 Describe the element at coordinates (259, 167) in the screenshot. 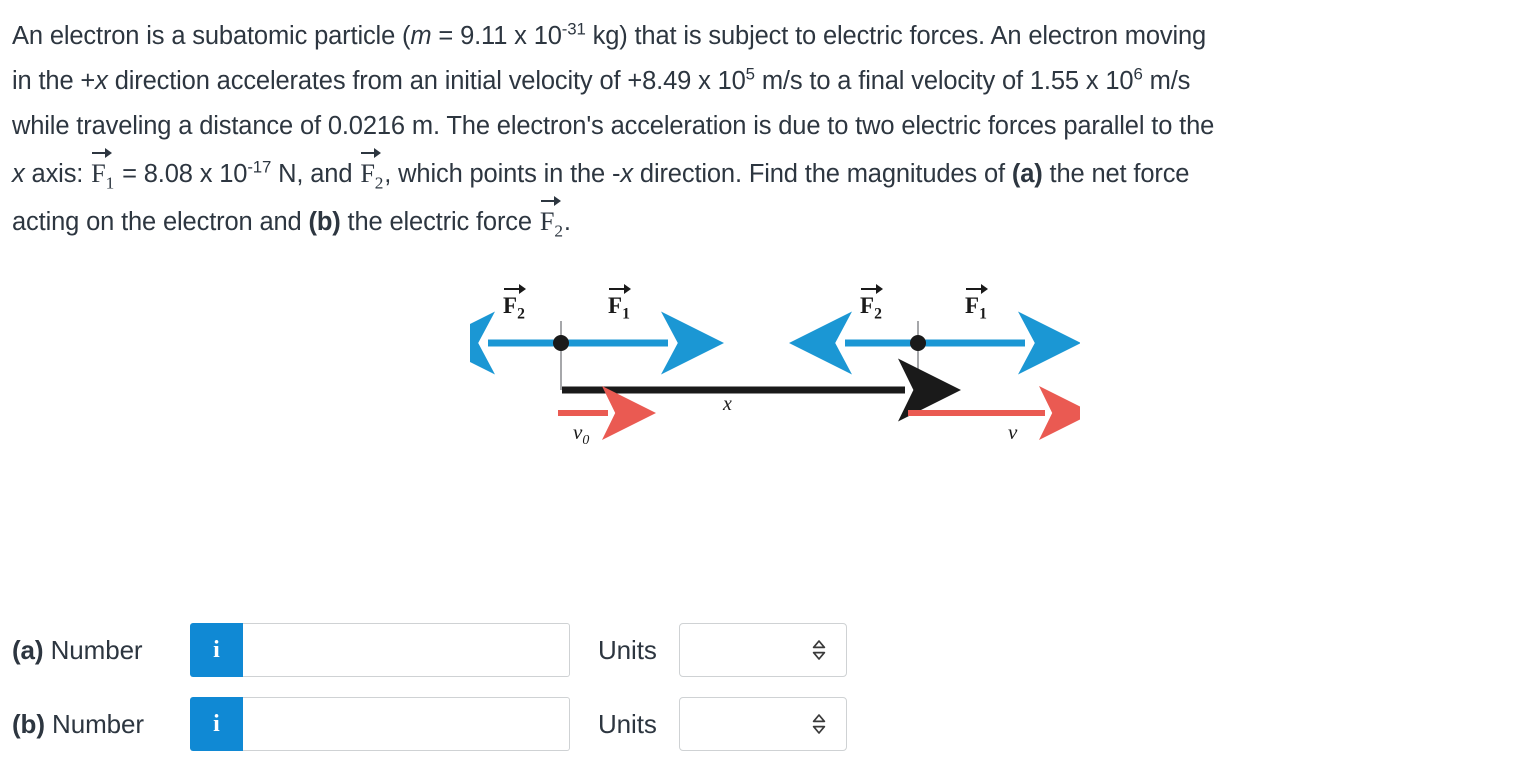

I see `force-f1-exponent: -17` at that location.